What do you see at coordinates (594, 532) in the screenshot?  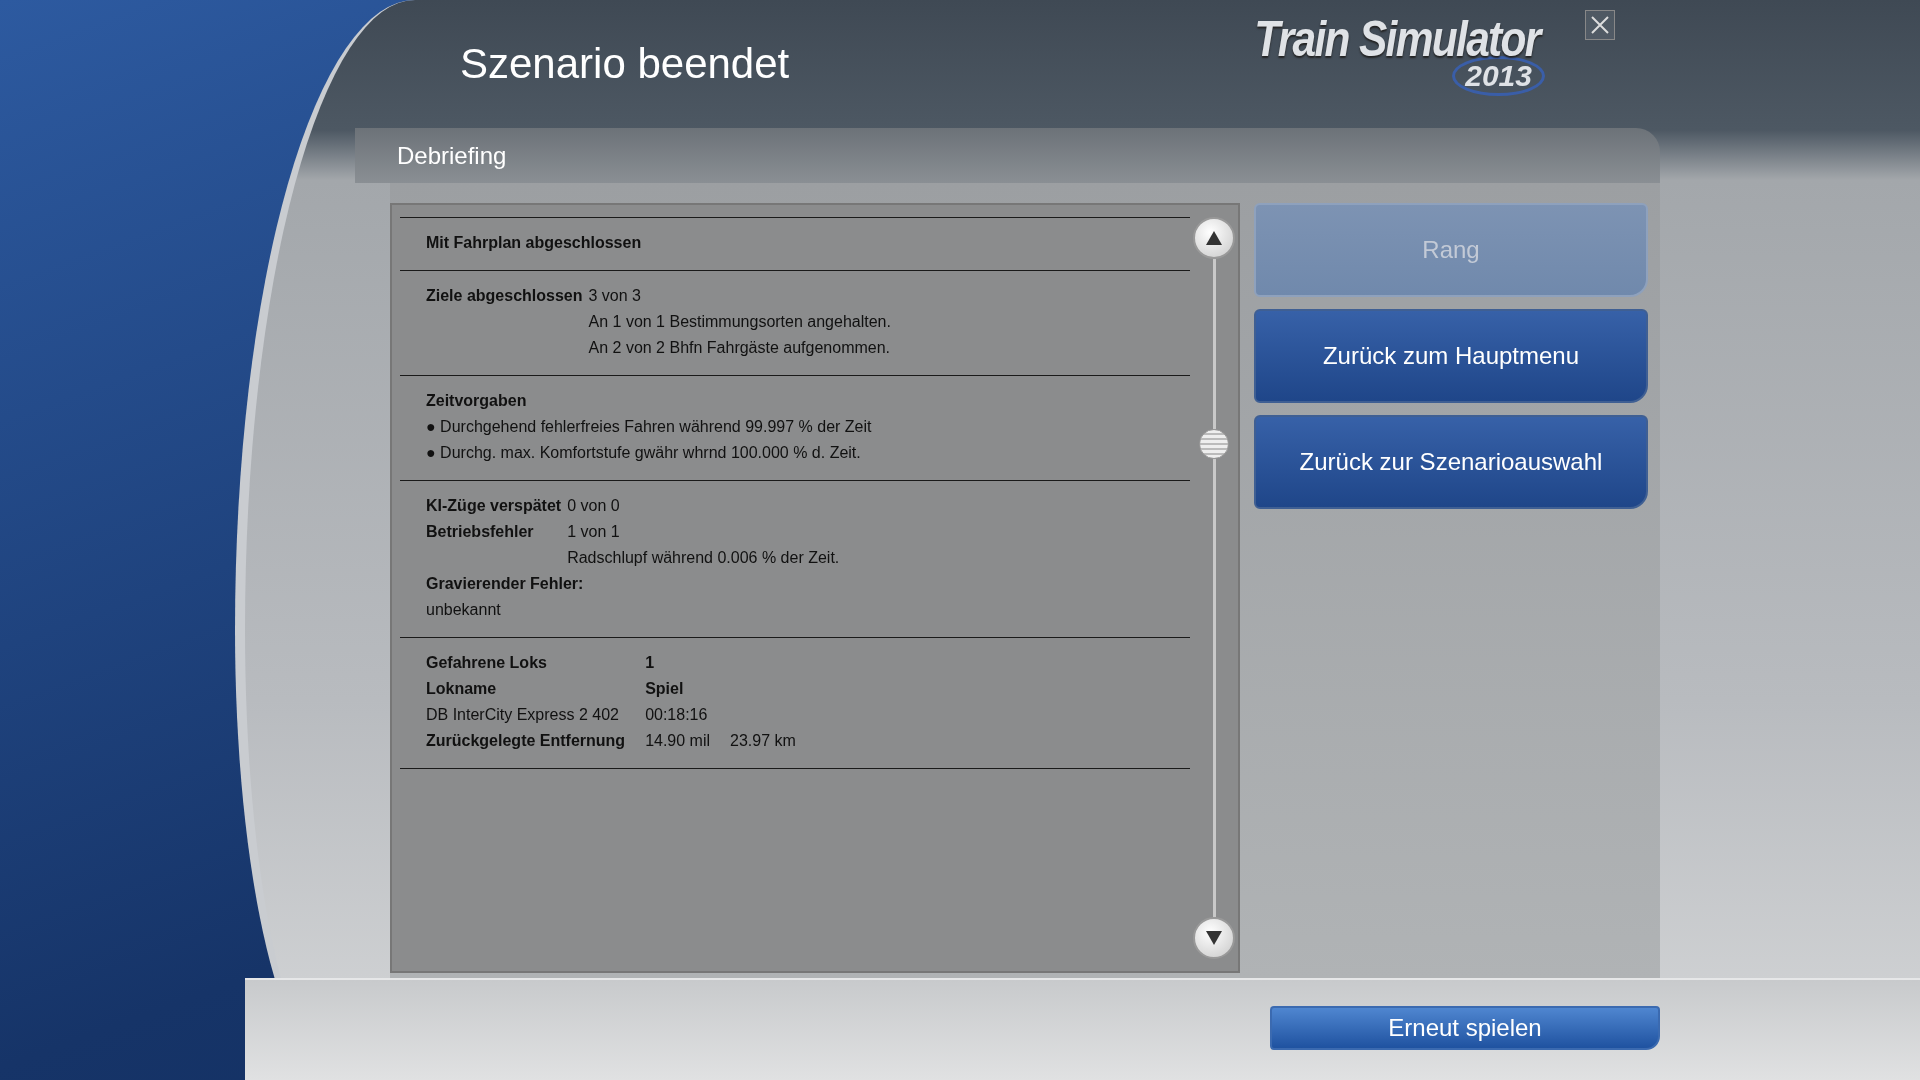 I see `report-text: 1 von 1` at bounding box center [594, 532].